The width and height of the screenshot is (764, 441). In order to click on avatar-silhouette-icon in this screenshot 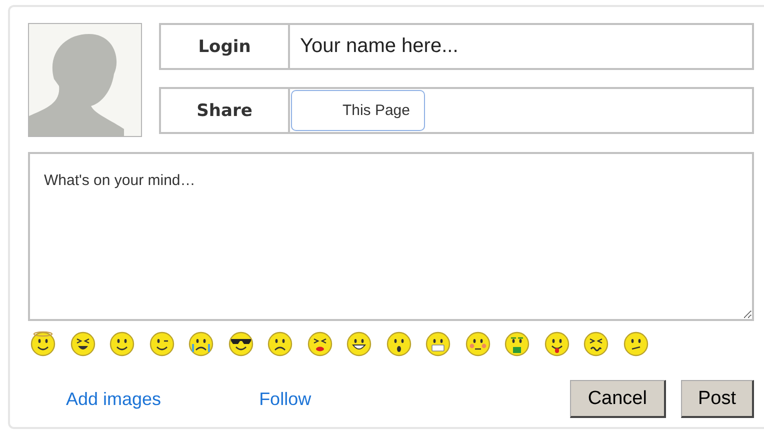, I will do `click(85, 80)`.